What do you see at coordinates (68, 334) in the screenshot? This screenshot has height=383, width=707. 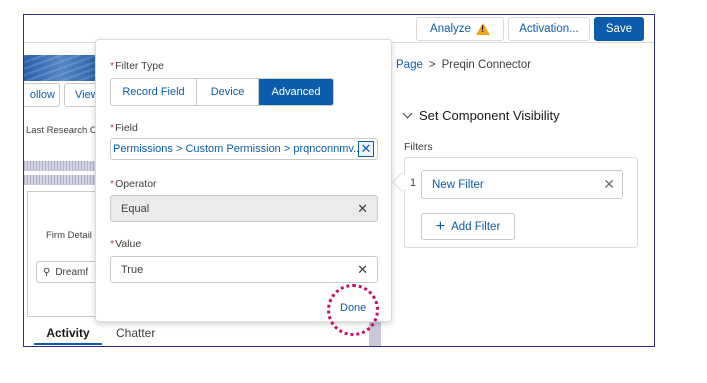 I see `tab-activity: Activity` at bounding box center [68, 334].